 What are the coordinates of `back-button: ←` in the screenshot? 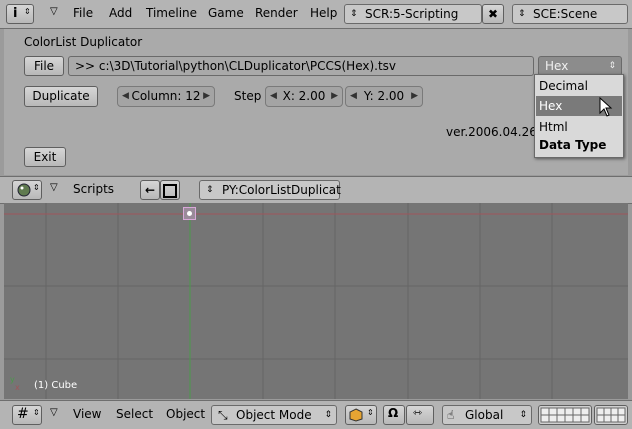 It's located at (150, 190).